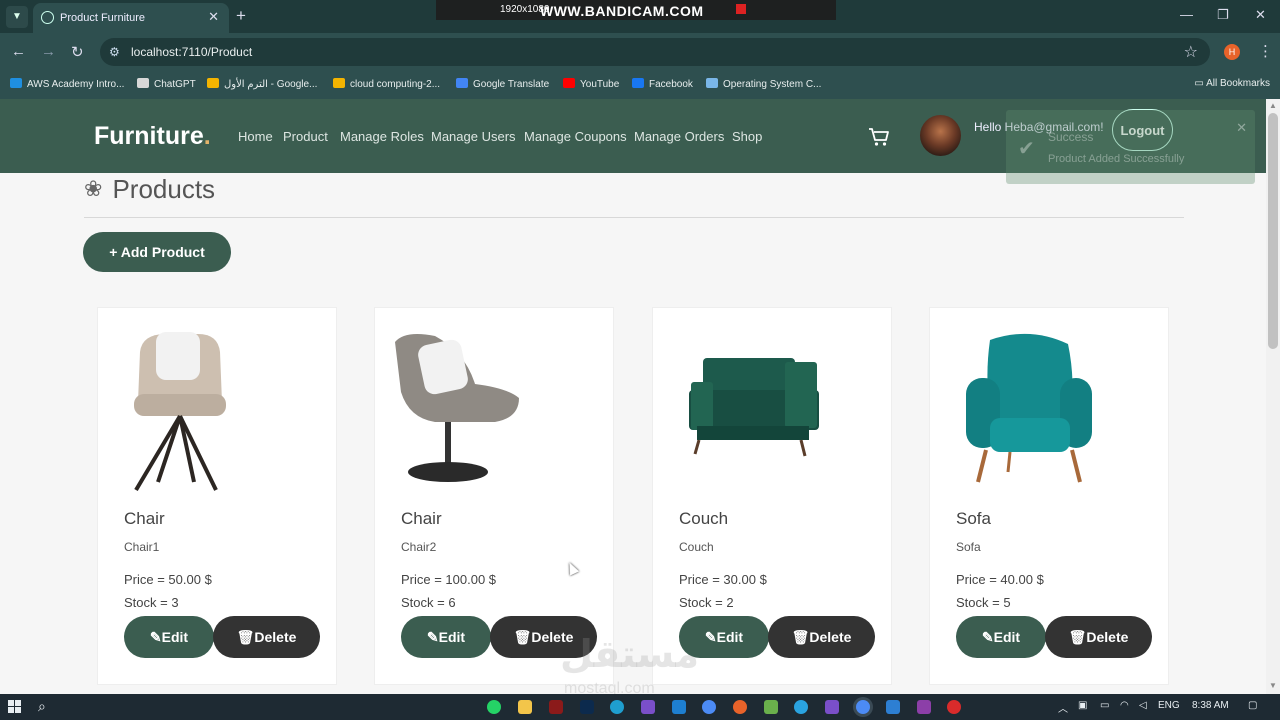 Image resolution: width=1280 pixels, height=720 pixels. I want to click on close-window-icon: ✕, so click(1260, 15).